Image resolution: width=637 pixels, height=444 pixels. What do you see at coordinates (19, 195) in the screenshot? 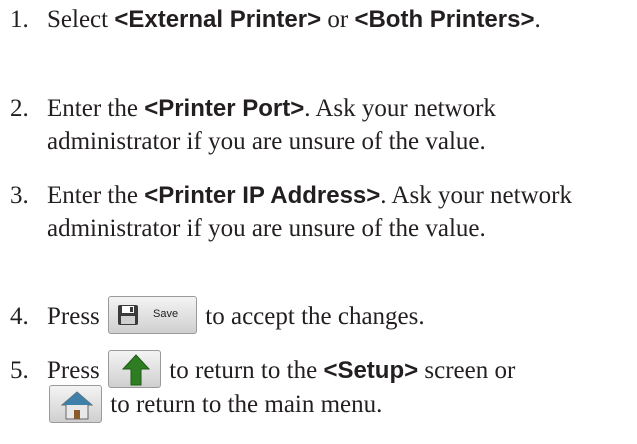
I see `step-number: 3.` at bounding box center [19, 195].